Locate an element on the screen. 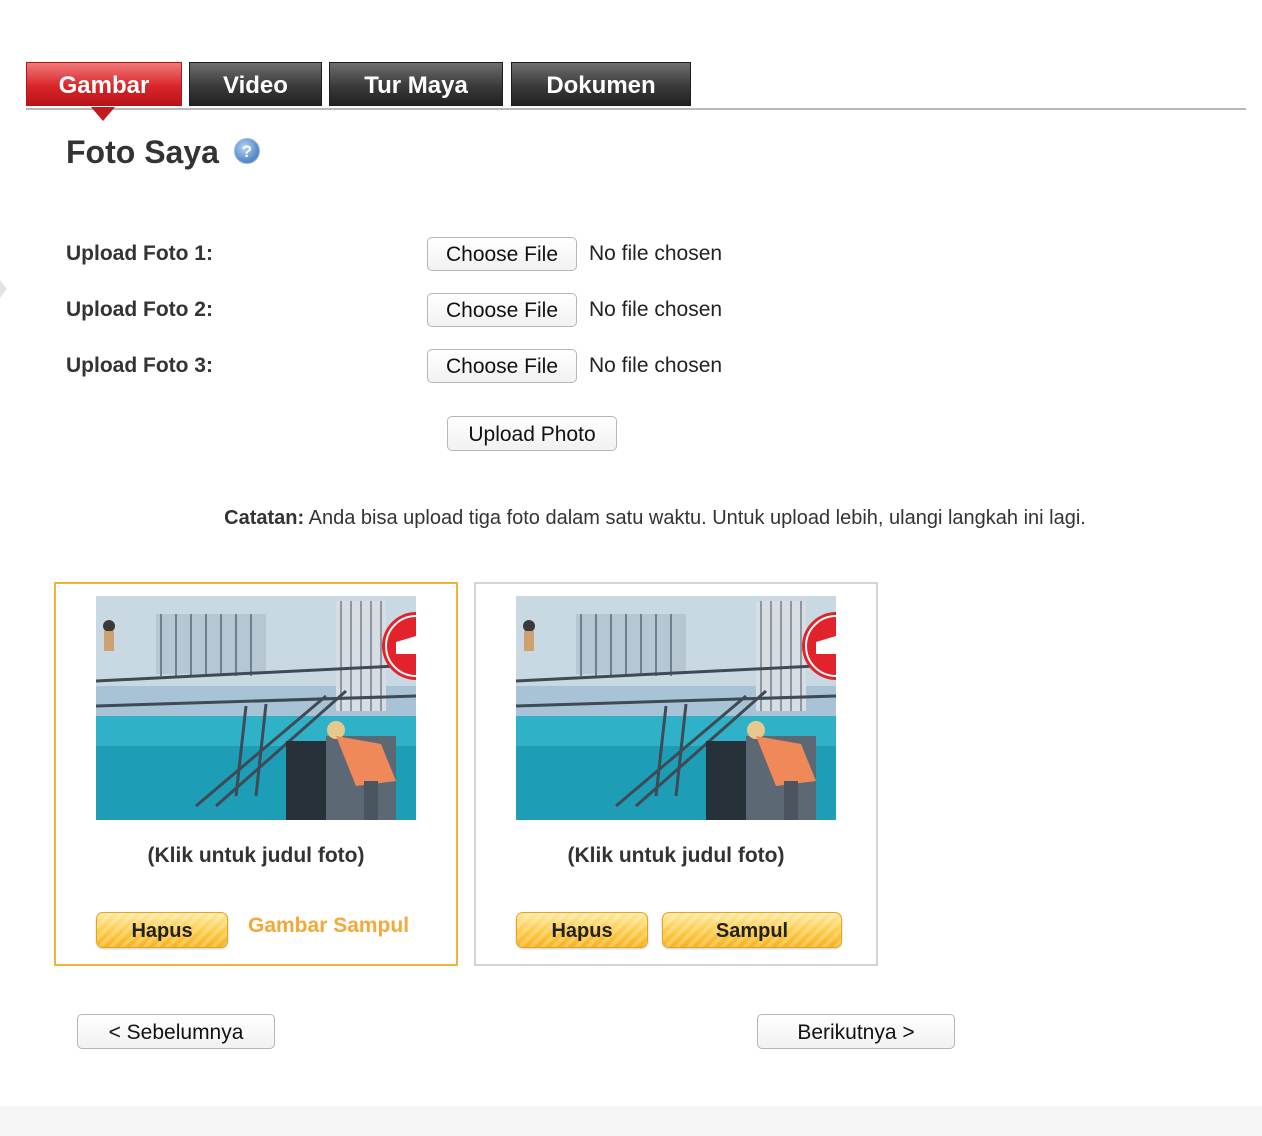  help-icon: ? is located at coordinates (247, 151).